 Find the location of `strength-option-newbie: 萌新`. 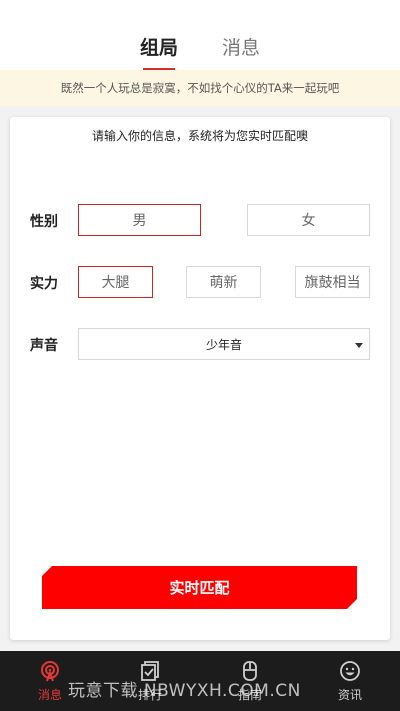

strength-option-newbie: 萌新 is located at coordinates (223, 282).